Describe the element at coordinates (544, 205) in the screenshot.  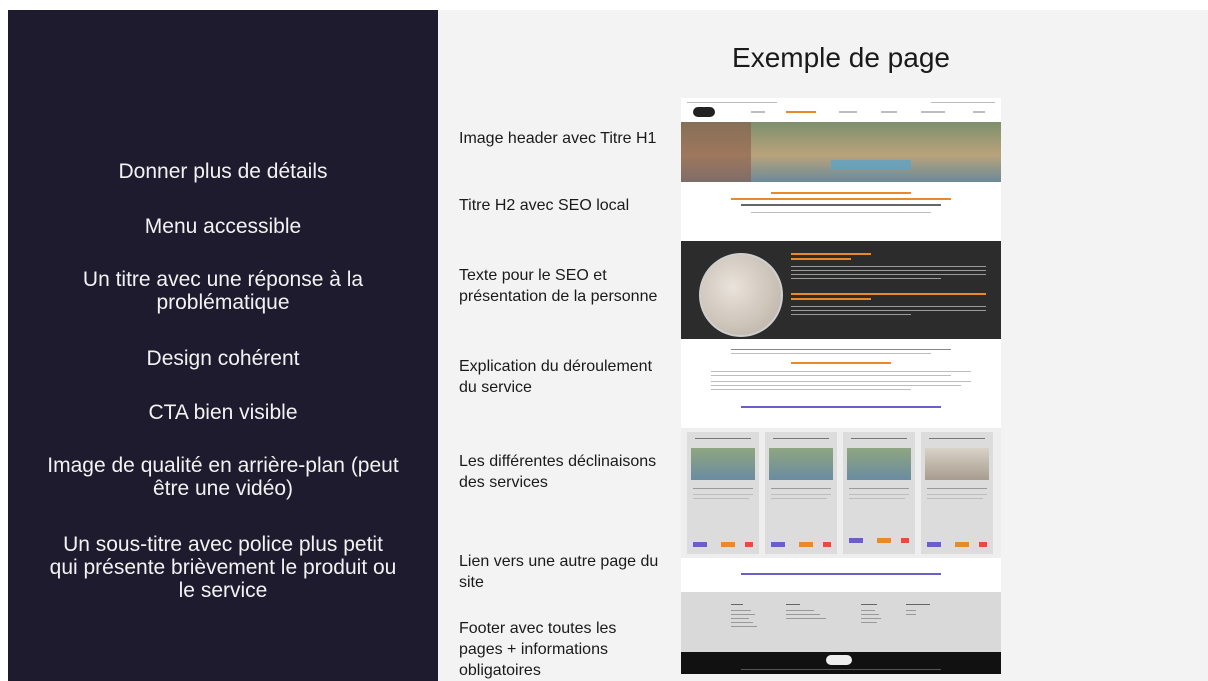
I see `label-h2: Titre H2 avec SEO local` at that location.